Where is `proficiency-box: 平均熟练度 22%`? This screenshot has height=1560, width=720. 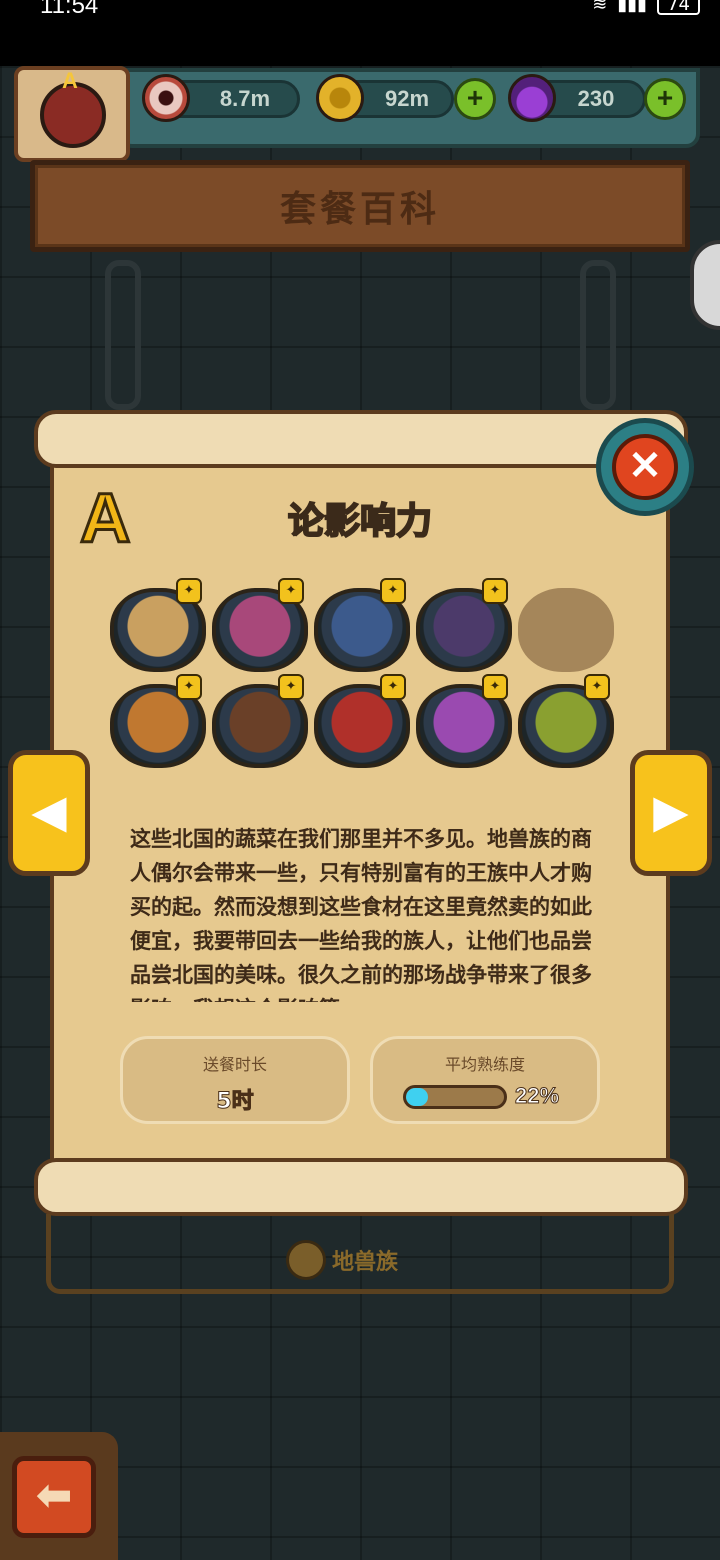 proficiency-box: 平均熟练度 22% is located at coordinates (485, 1080).